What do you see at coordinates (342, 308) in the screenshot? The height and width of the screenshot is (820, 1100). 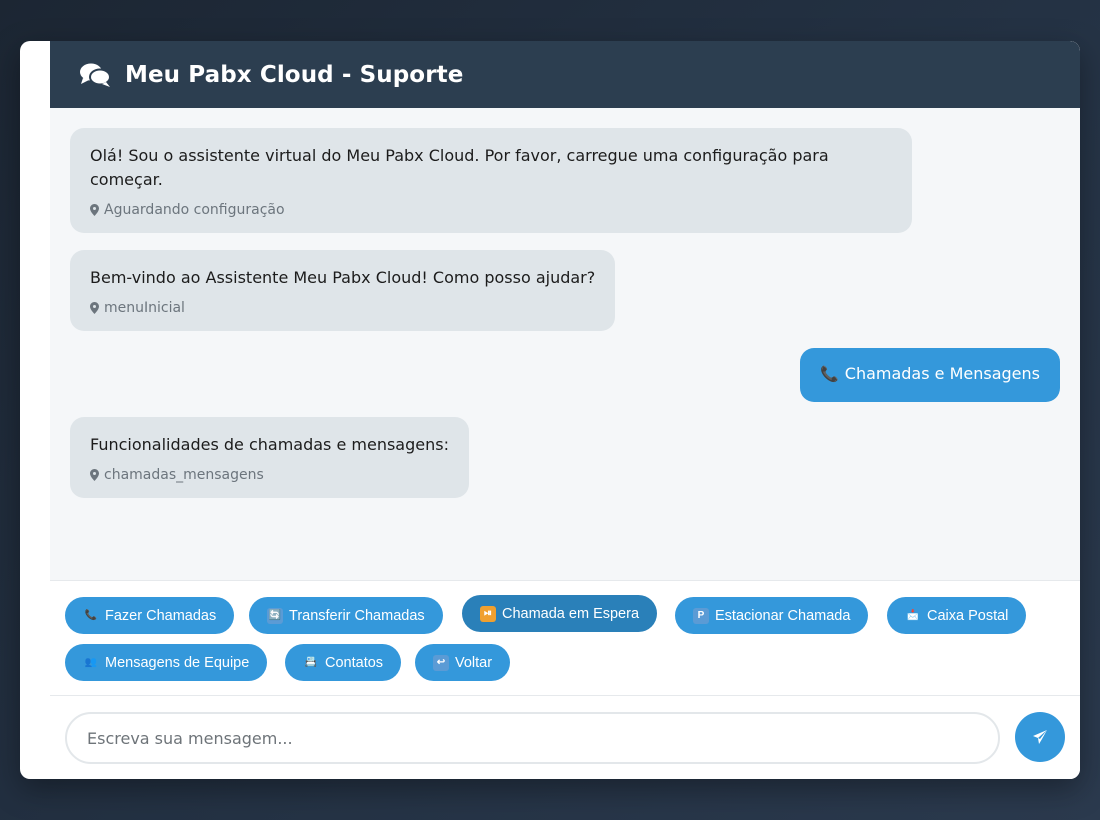 I see `message-meta: menuInicial` at bounding box center [342, 308].